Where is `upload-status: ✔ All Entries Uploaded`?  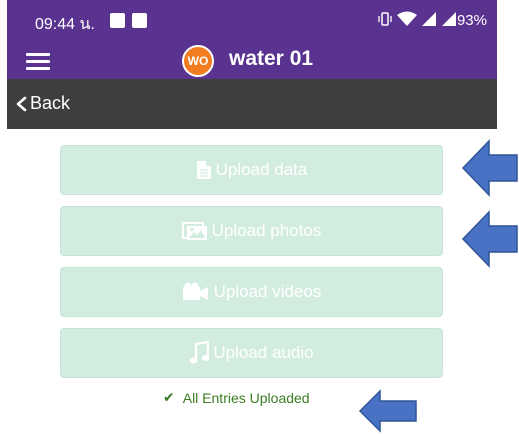 upload-status: ✔ All Entries Uploaded is located at coordinates (236, 397).